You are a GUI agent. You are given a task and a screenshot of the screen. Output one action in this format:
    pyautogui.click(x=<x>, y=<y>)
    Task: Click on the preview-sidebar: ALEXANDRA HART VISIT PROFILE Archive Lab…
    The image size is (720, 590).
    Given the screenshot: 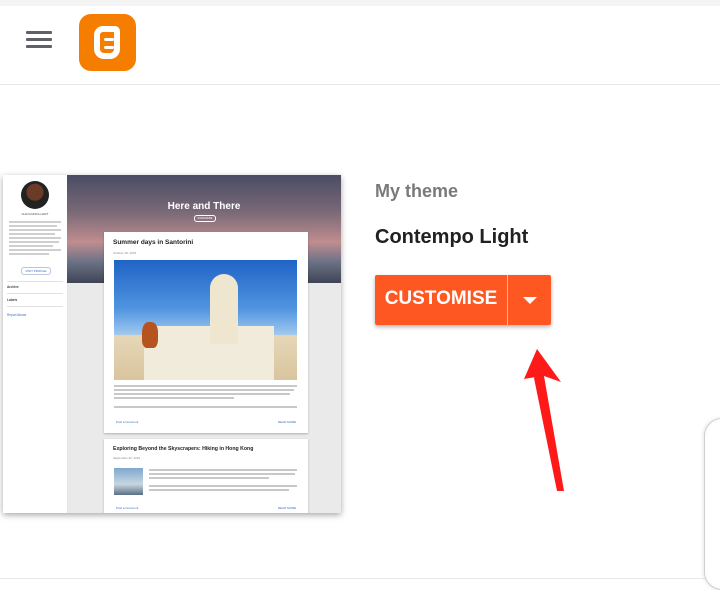 What is the action you would take?
    pyautogui.click(x=35, y=344)
    